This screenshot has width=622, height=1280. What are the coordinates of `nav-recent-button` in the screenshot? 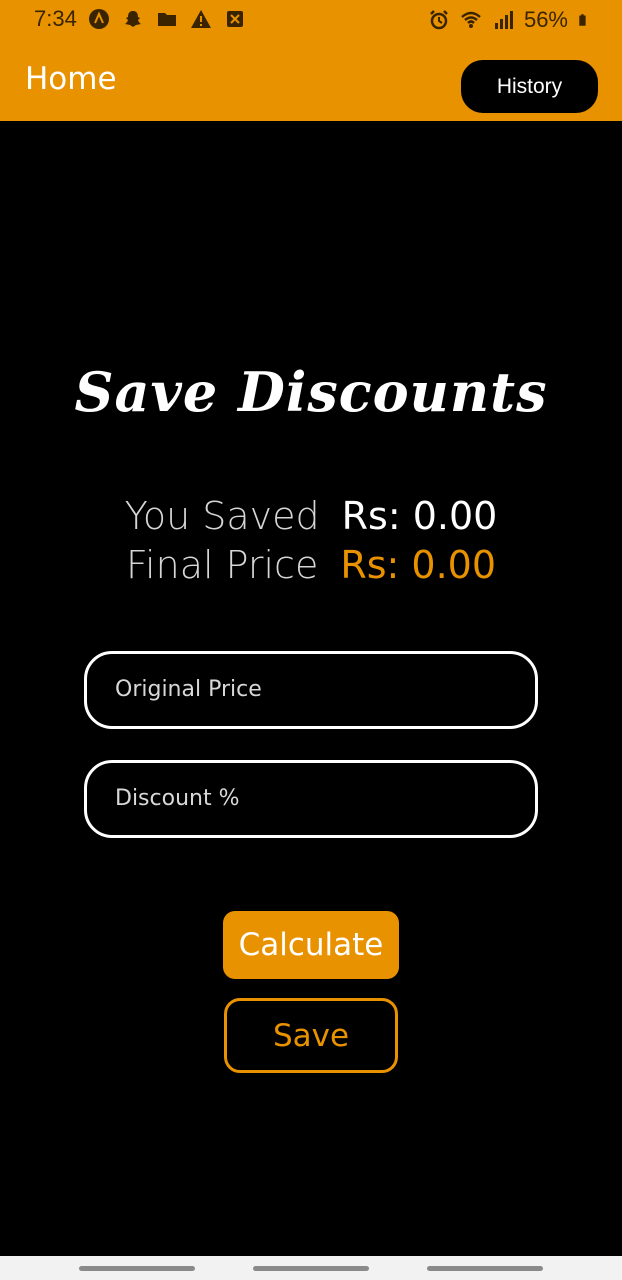 It's located at (137, 1268).